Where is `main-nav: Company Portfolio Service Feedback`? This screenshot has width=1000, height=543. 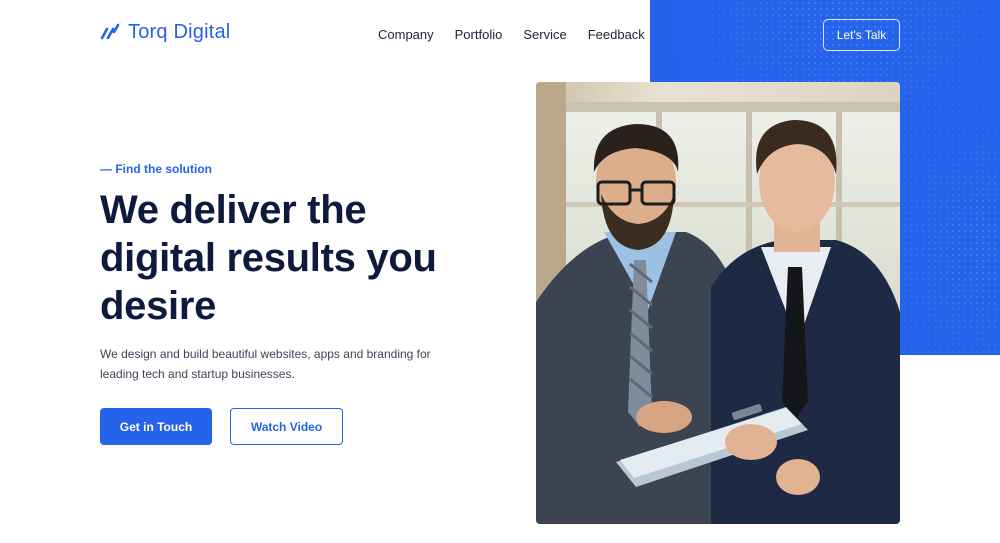 main-nav: Company Portfolio Service Feedback is located at coordinates (522, 34).